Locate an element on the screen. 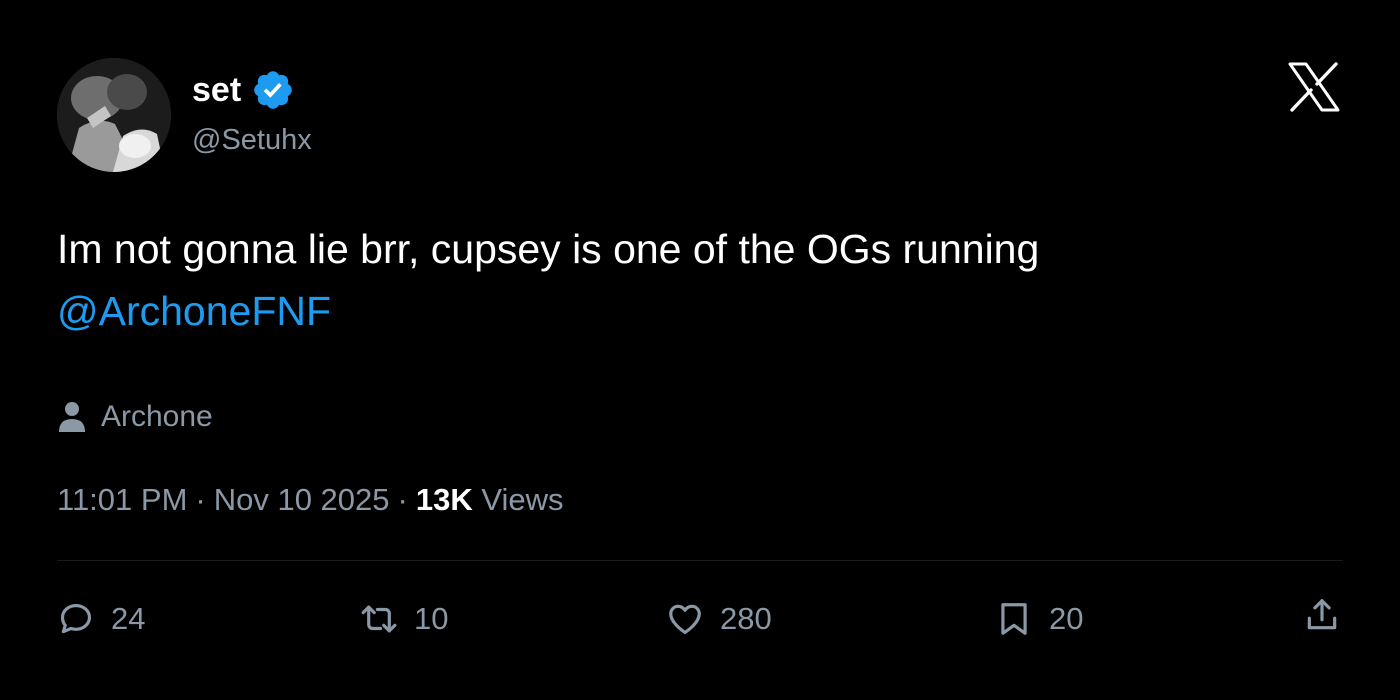 This screenshot has height=700, width=1400. verified-badge-icon is located at coordinates (273, 90).